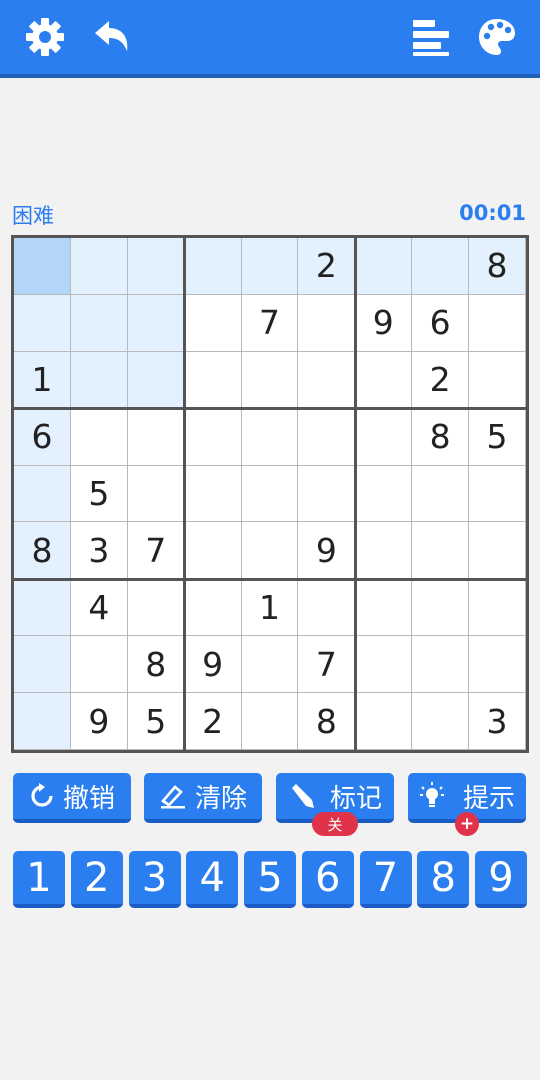  Describe the element at coordinates (327, 879) in the screenshot. I see `number-button-6: 6` at that location.